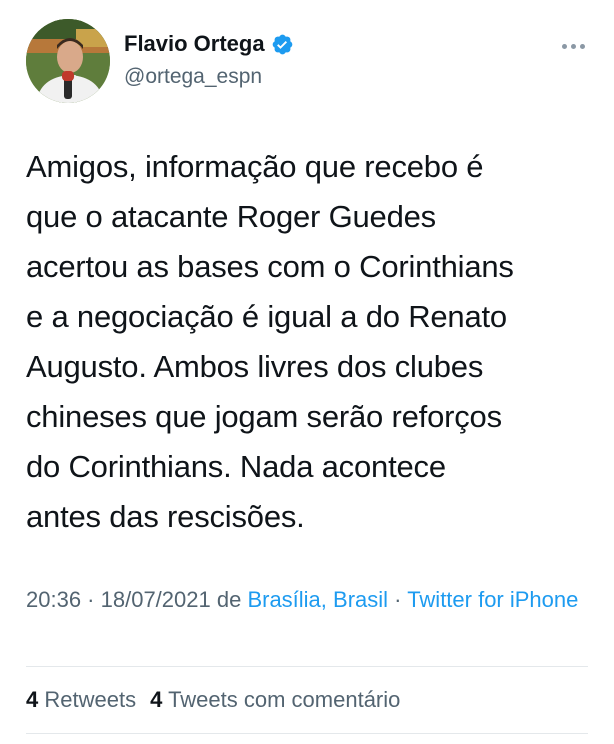  I want to click on tweet-source-link: Twitter for iPhone, so click(492, 599).